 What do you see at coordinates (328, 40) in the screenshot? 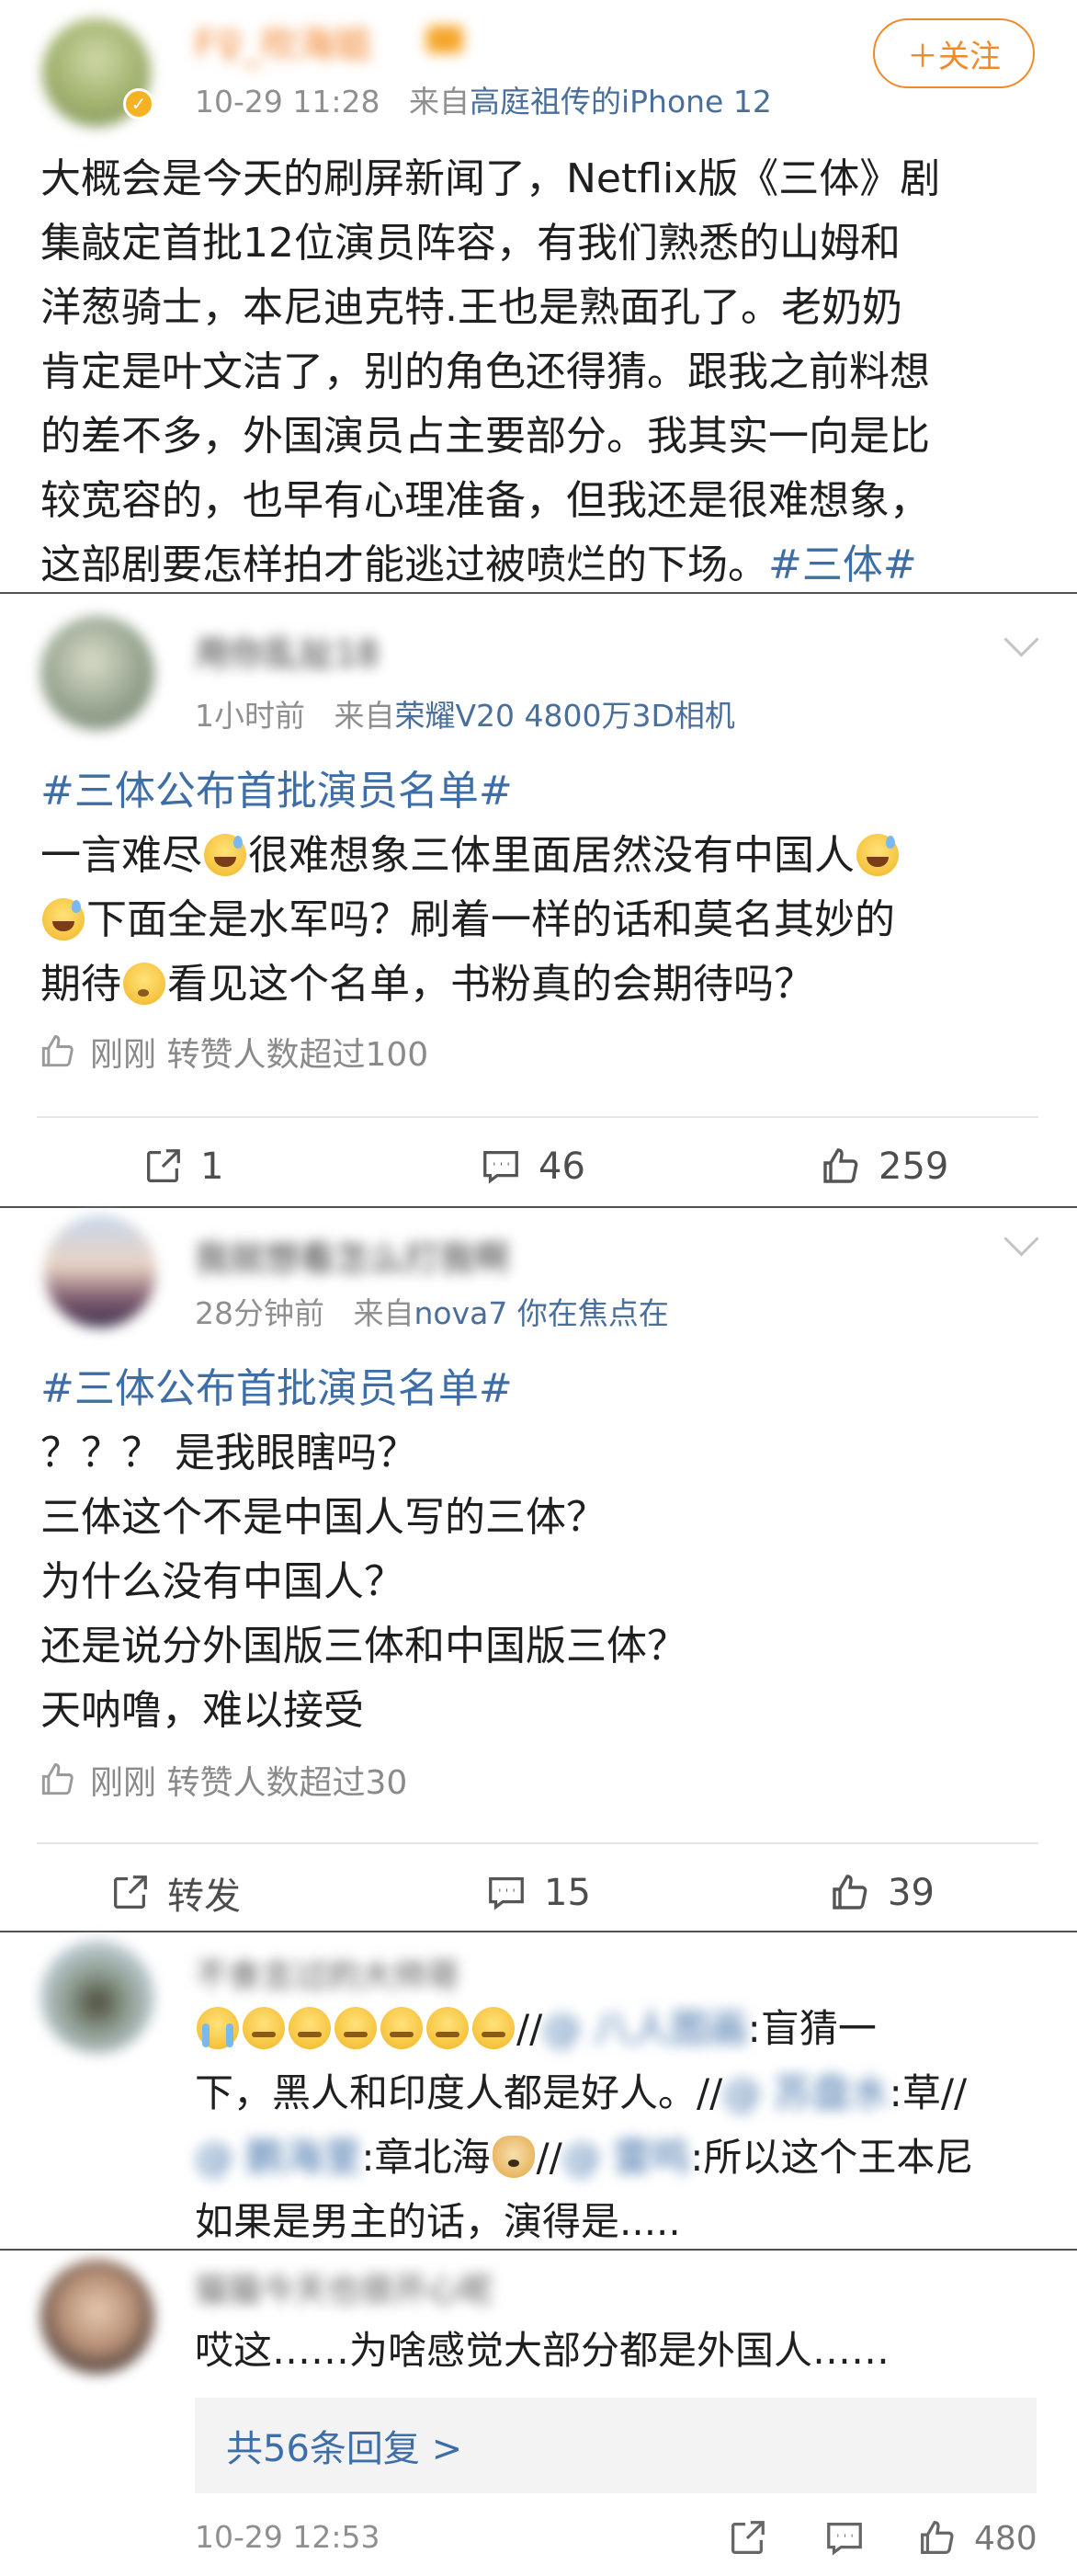
I see `post-author-name: F♀_吹海姐` at bounding box center [328, 40].